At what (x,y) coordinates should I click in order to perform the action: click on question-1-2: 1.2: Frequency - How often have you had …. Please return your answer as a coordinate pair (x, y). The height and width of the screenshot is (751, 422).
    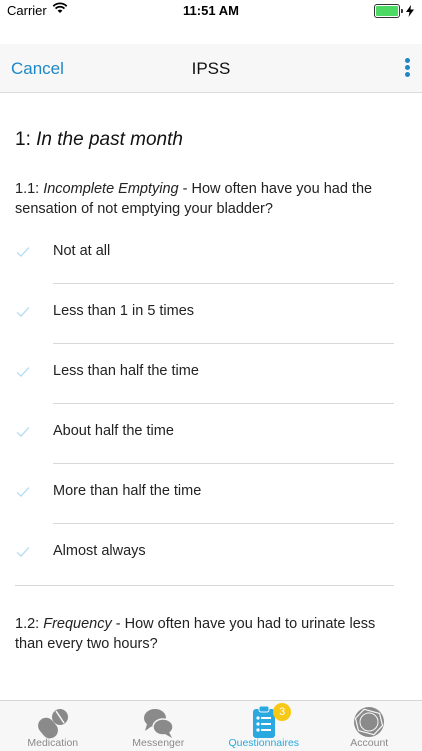
    Looking at the image, I should click on (207, 634).